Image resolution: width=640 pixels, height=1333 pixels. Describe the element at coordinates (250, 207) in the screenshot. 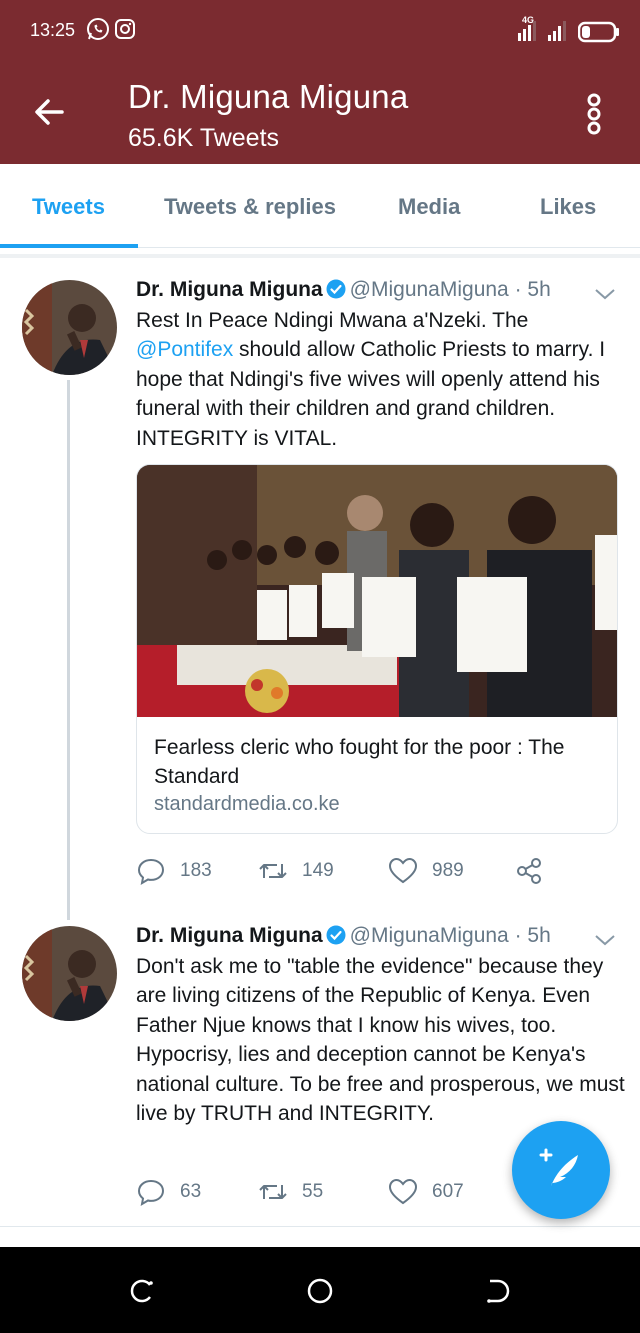

I see `tab-tweets-replies: Tweets & replies` at that location.